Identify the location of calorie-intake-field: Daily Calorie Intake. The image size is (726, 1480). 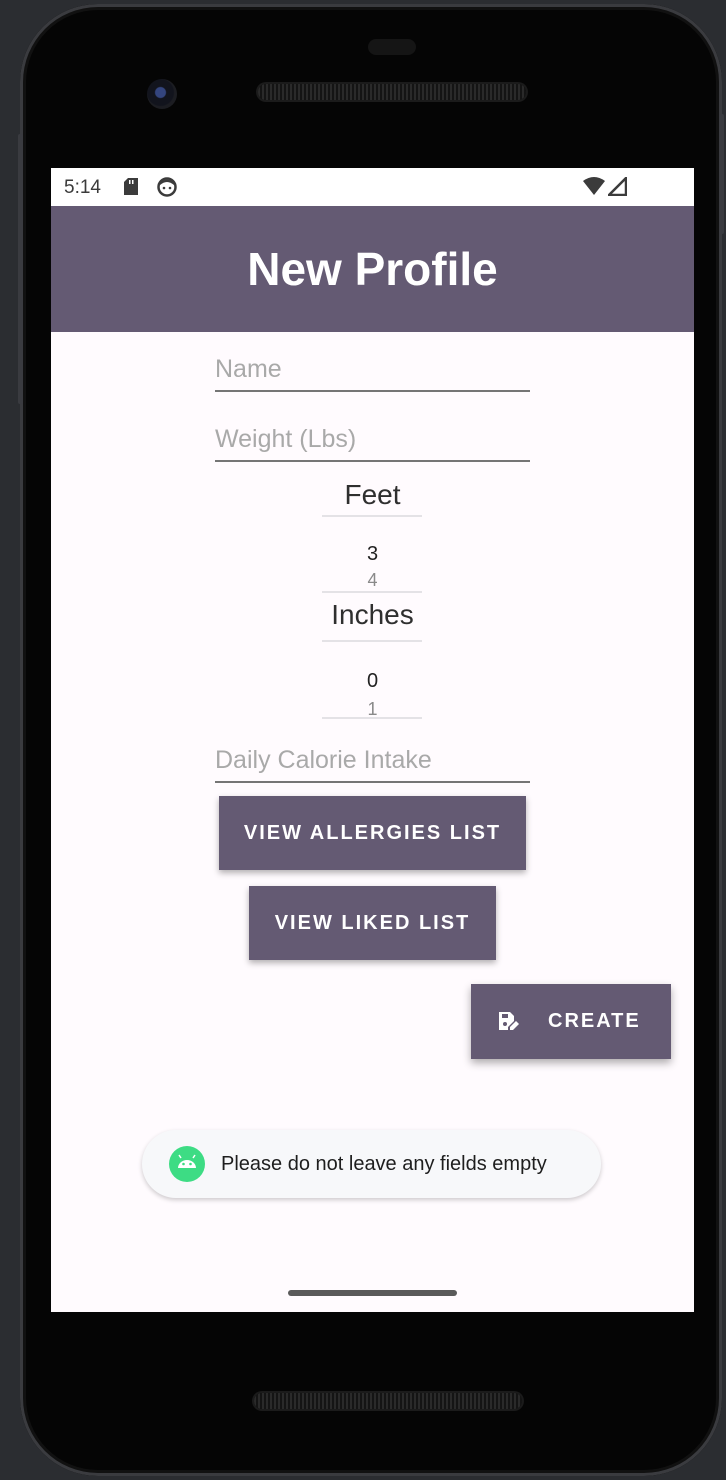
(372, 761).